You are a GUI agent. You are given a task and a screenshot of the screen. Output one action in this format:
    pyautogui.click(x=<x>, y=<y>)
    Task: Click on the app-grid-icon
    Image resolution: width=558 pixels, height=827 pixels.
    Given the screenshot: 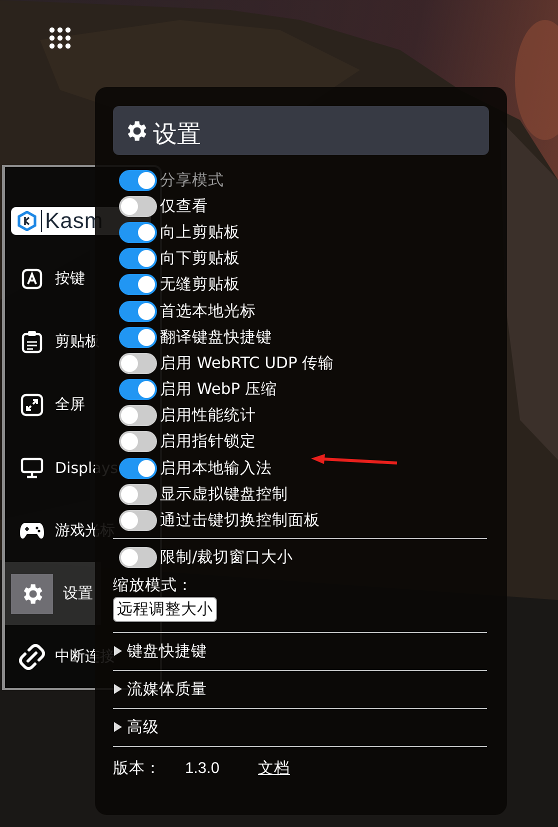 What is the action you would take?
    pyautogui.click(x=60, y=38)
    